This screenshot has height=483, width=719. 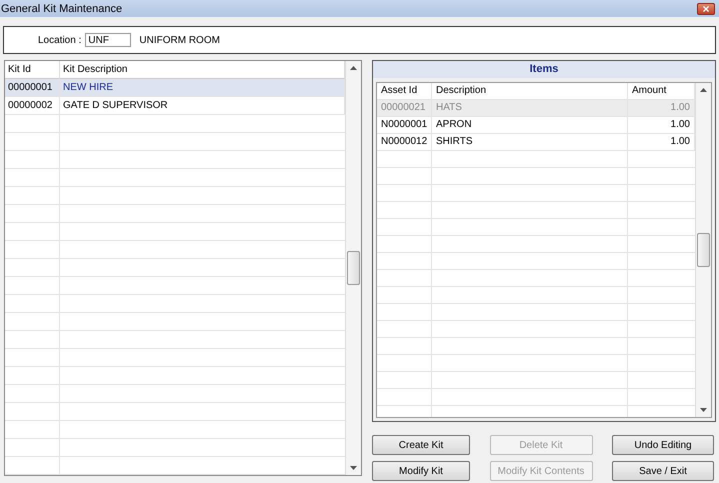 What do you see at coordinates (530, 142) in the screenshot?
I see `table-cell: SHIRTS` at bounding box center [530, 142].